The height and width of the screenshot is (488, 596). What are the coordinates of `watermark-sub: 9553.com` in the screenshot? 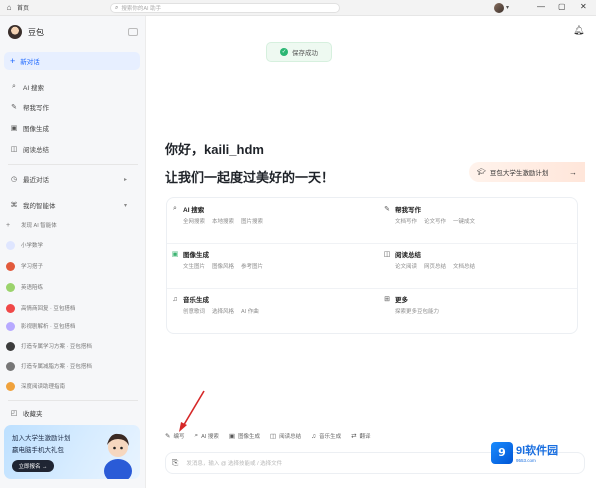 It's located at (526, 460).